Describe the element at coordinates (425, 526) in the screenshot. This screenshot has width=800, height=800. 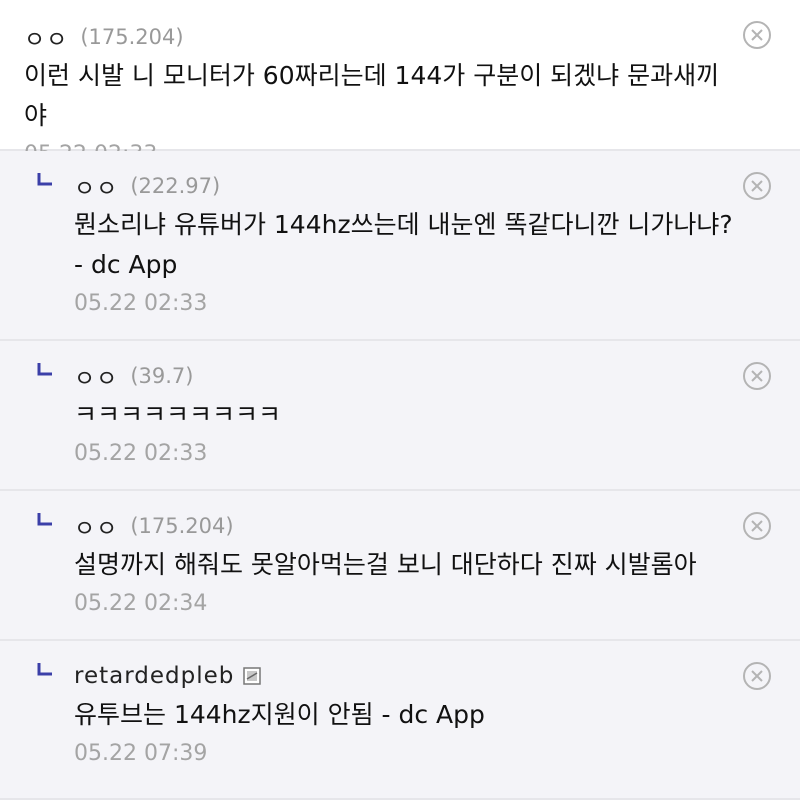
I see `reply-header: ㅇㅇ (175.204)` at that location.